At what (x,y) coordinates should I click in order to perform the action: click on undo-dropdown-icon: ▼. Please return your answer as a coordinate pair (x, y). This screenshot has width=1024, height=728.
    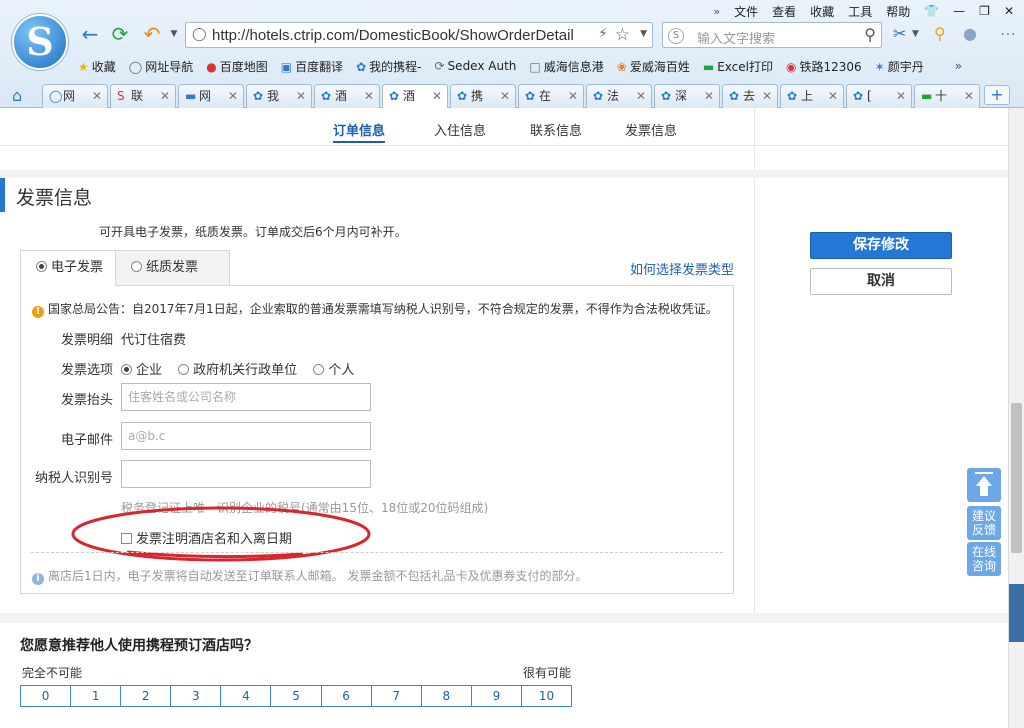
    Looking at the image, I should click on (174, 34).